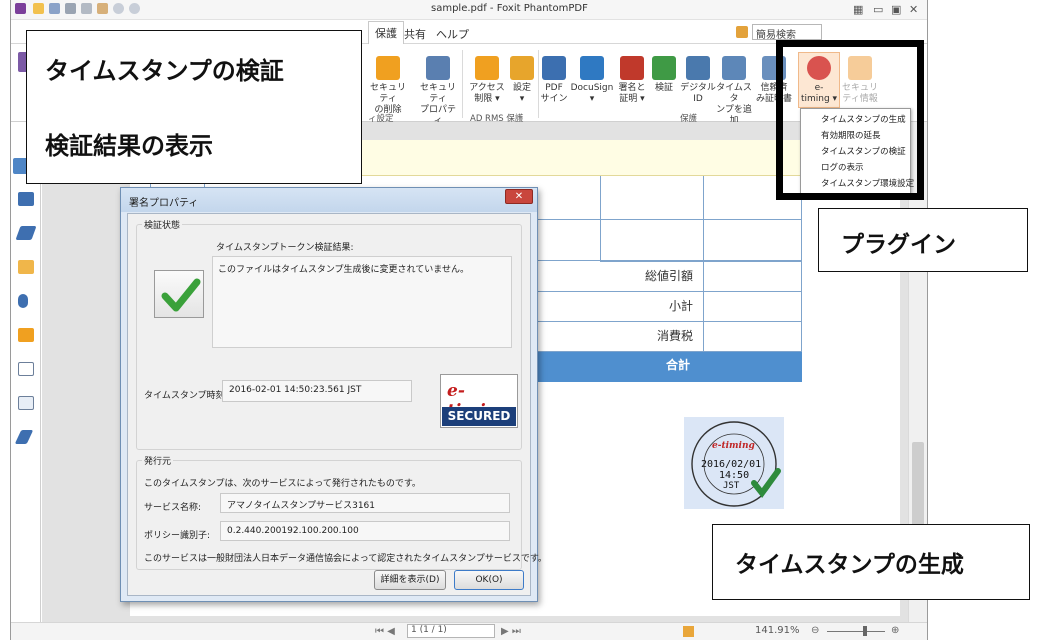 This screenshot has height=640, width=1038. What do you see at coordinates (365, 503) in the screenshot?
I see `service-name-field: アマノタイムスタンプサービス3161` at bounding box center [365, 503].